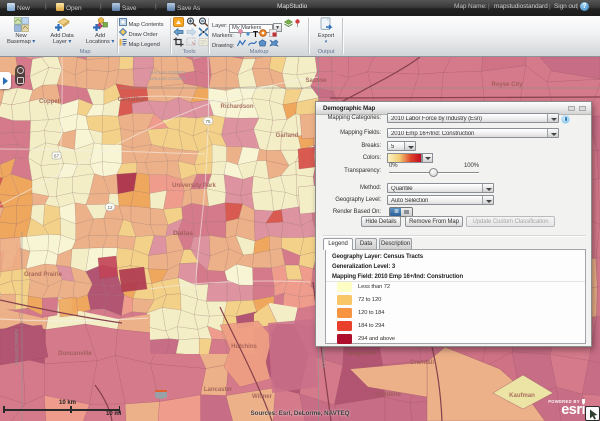  Describe the element at coordinates (323, 356) in the screenshot. I see `svg-text: KAUFMAN` at that location.